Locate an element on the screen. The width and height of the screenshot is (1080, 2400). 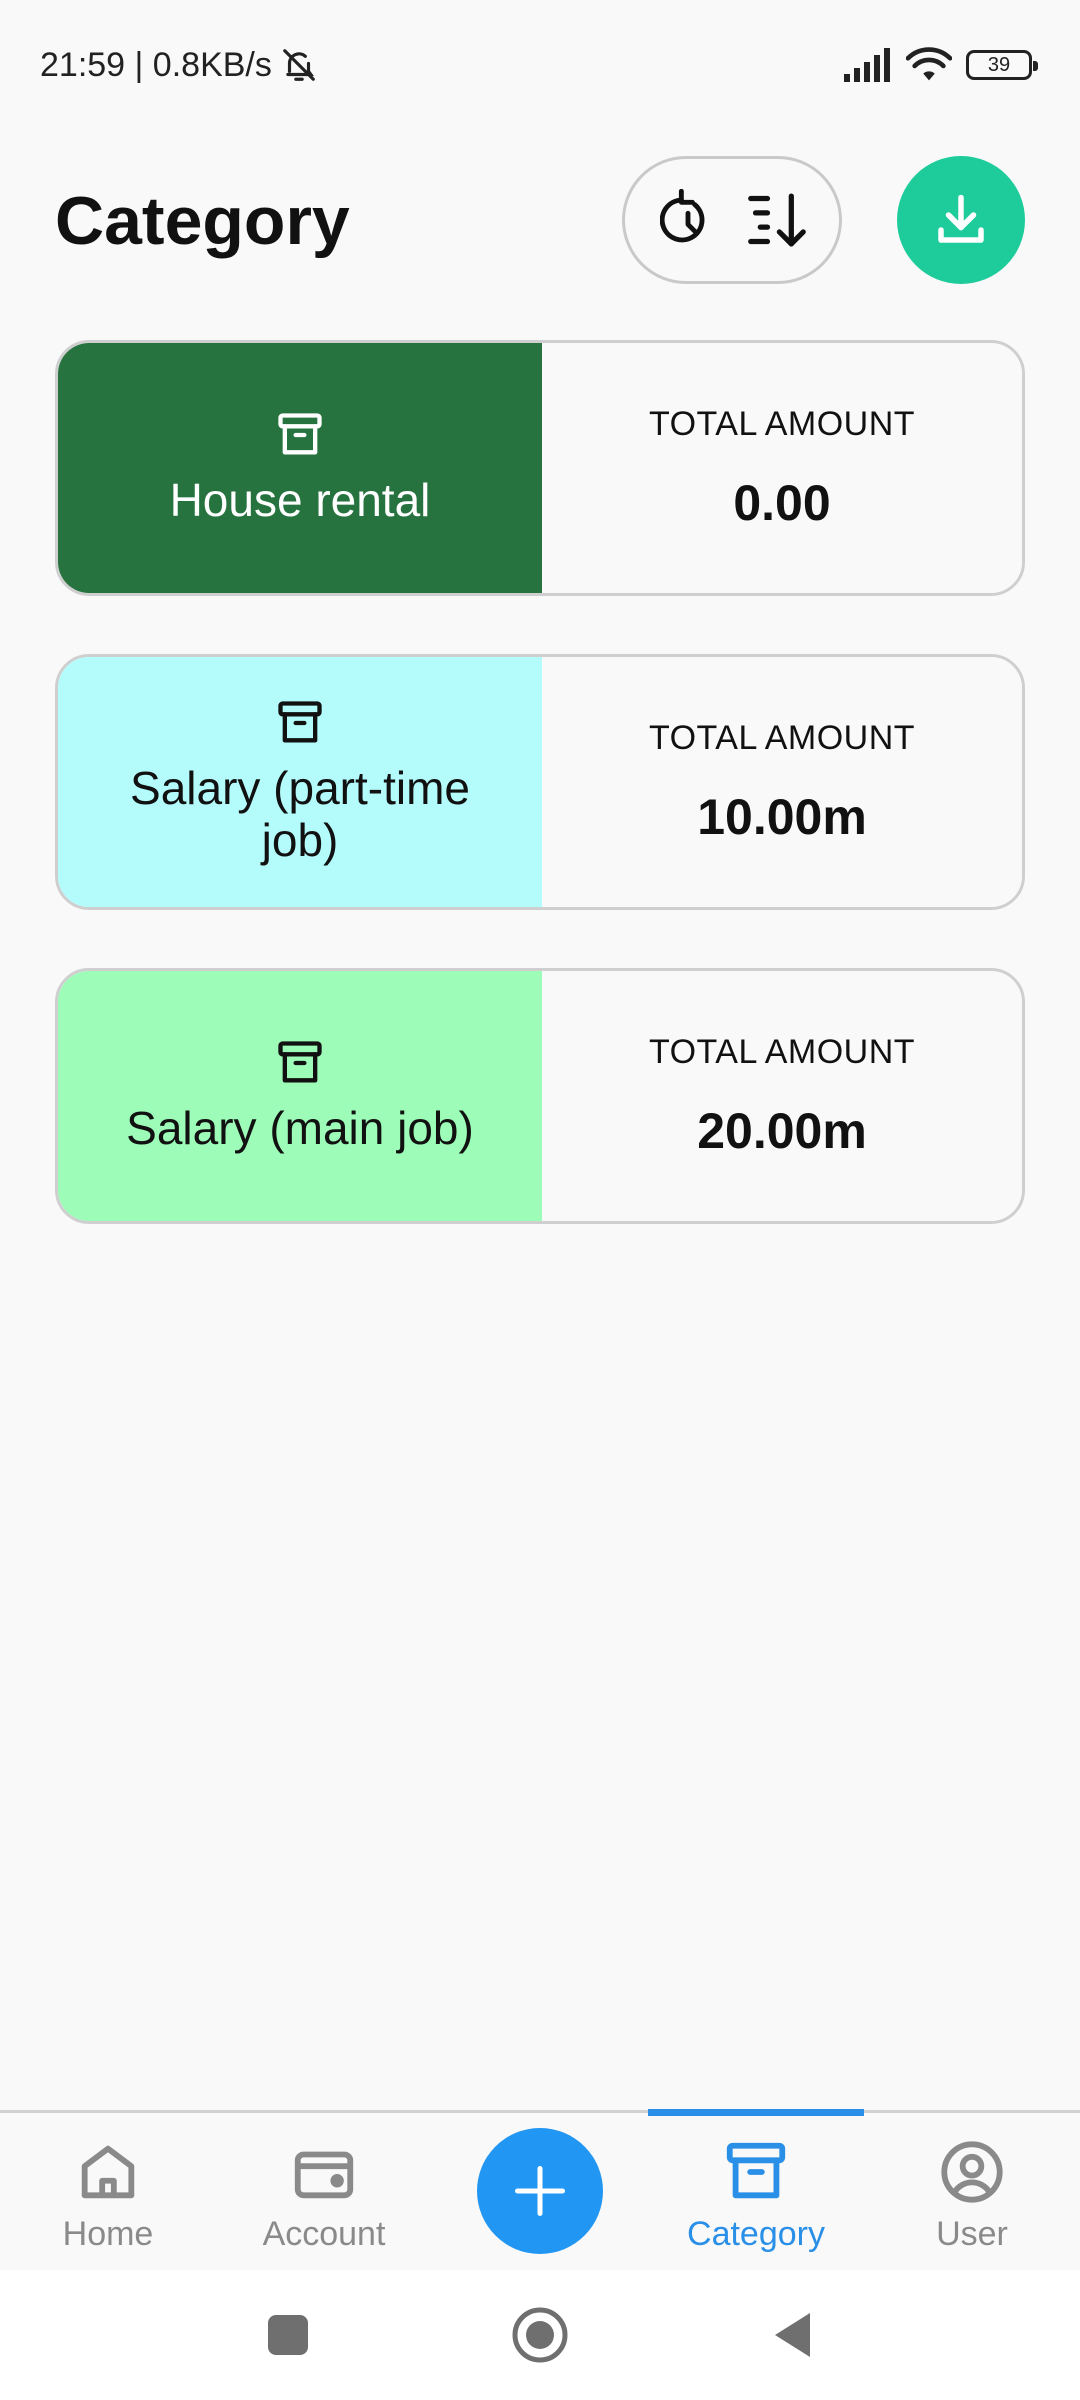
sort-descending-icon is located at coordinates (776, 220).